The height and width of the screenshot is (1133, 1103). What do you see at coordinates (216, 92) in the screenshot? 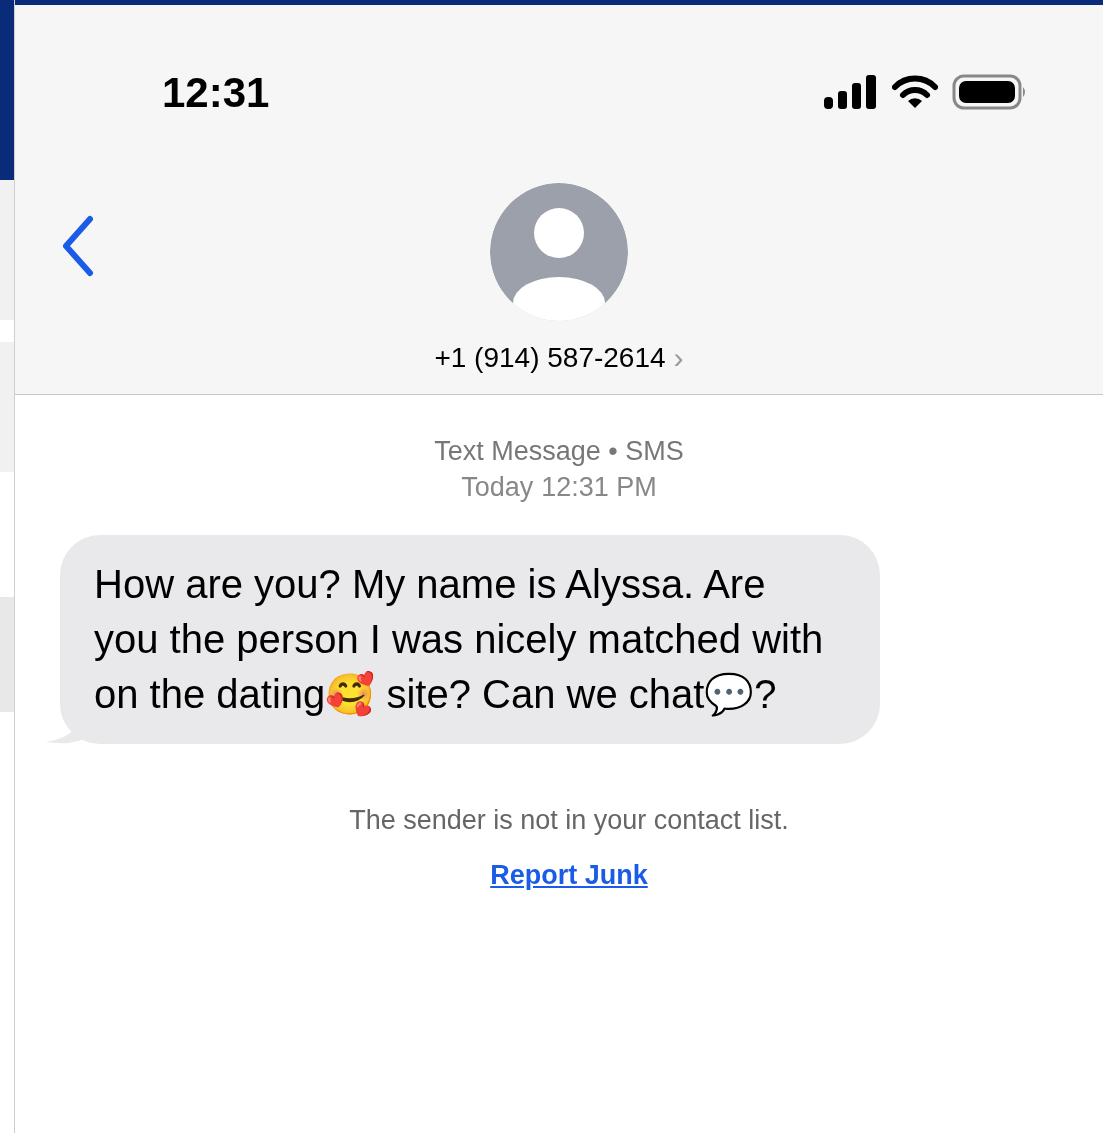
I see `status-time: 12:31` at bounding box center [216, 92].